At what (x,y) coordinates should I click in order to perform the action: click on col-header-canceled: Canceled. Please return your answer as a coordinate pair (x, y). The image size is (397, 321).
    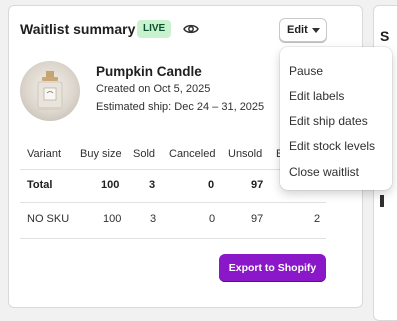
    Looking at the image, I should click on (192, 154).